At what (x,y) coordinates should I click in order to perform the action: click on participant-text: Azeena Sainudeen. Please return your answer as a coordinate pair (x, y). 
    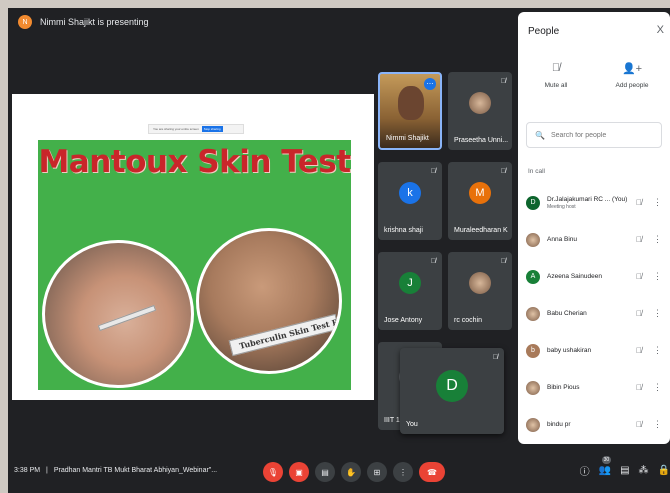
    Looking at the image, I should click on (587, 276).